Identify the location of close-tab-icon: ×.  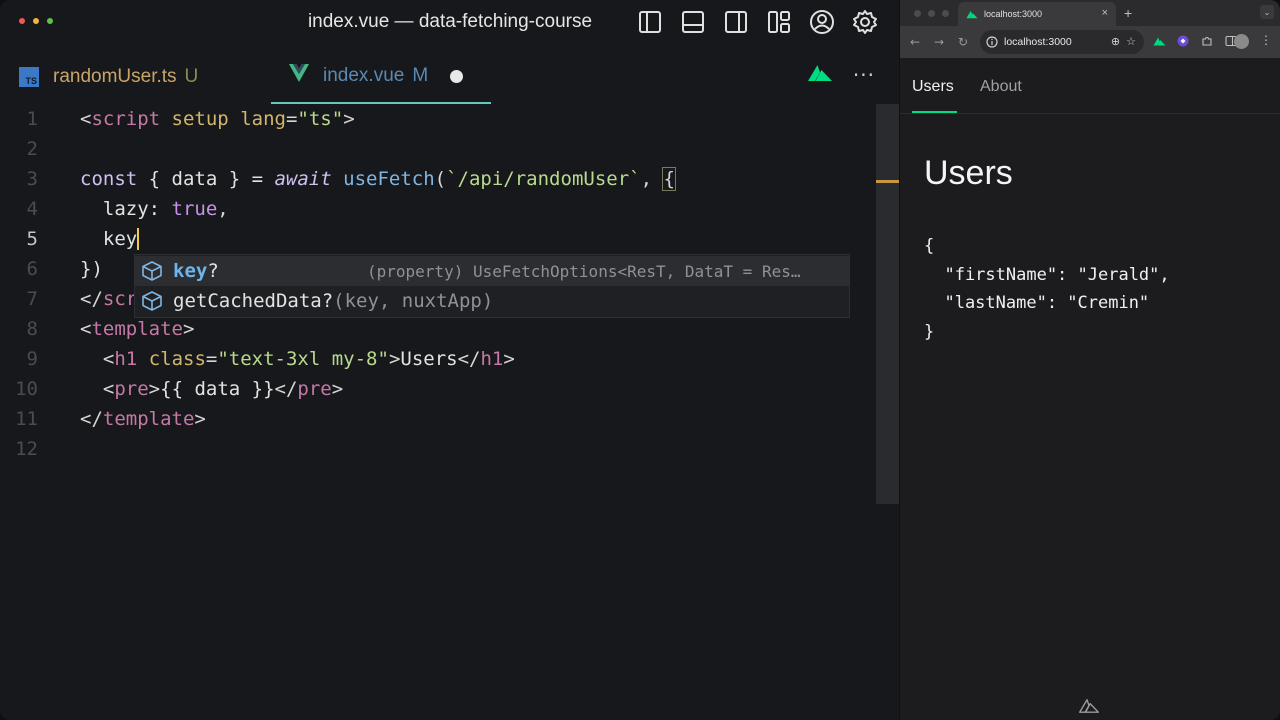
(1105, 13).